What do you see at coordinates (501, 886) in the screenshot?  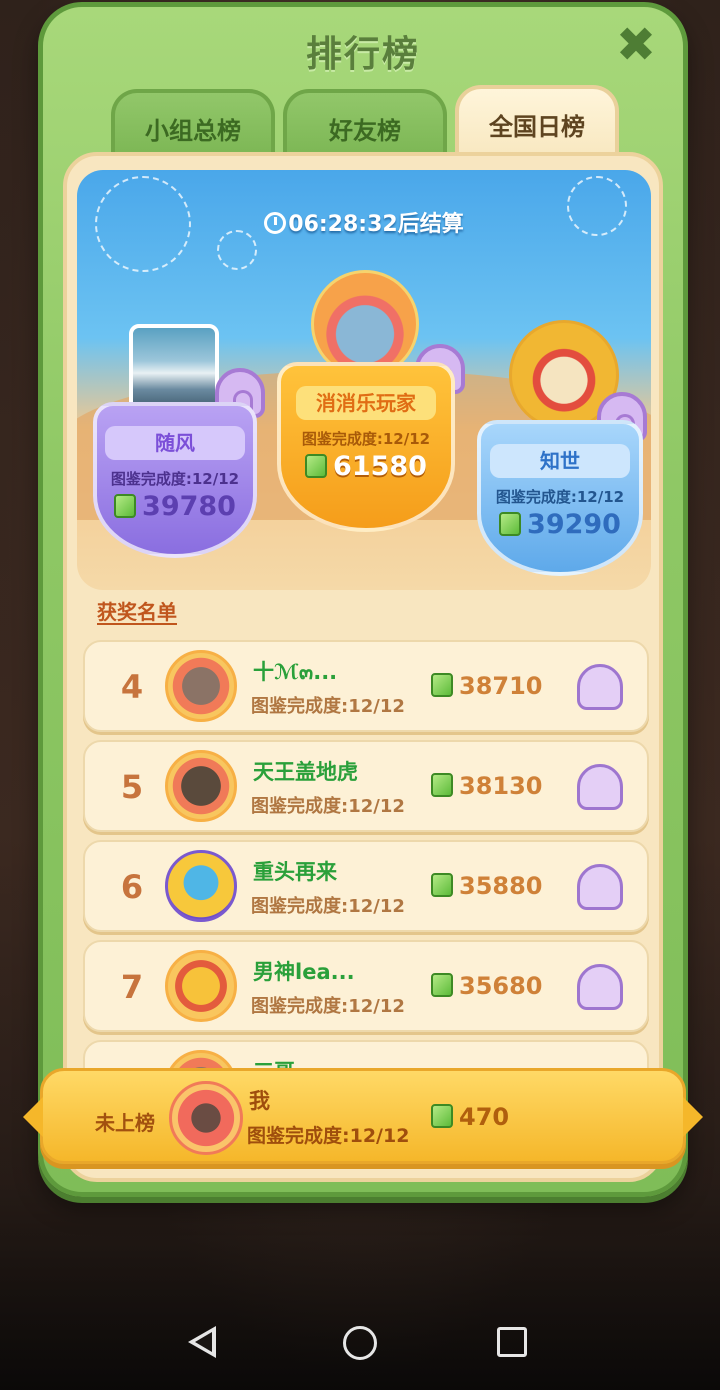 I see `score: 35880` at bounding box center [501, 886].